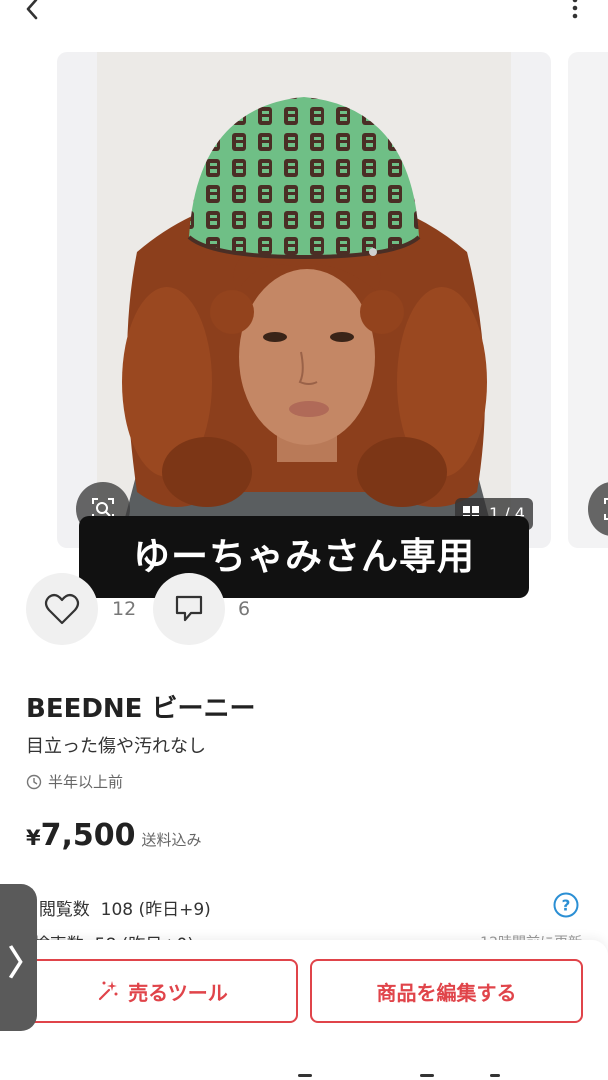  I want to click on price-amount: 7,500, so click(88, 835).